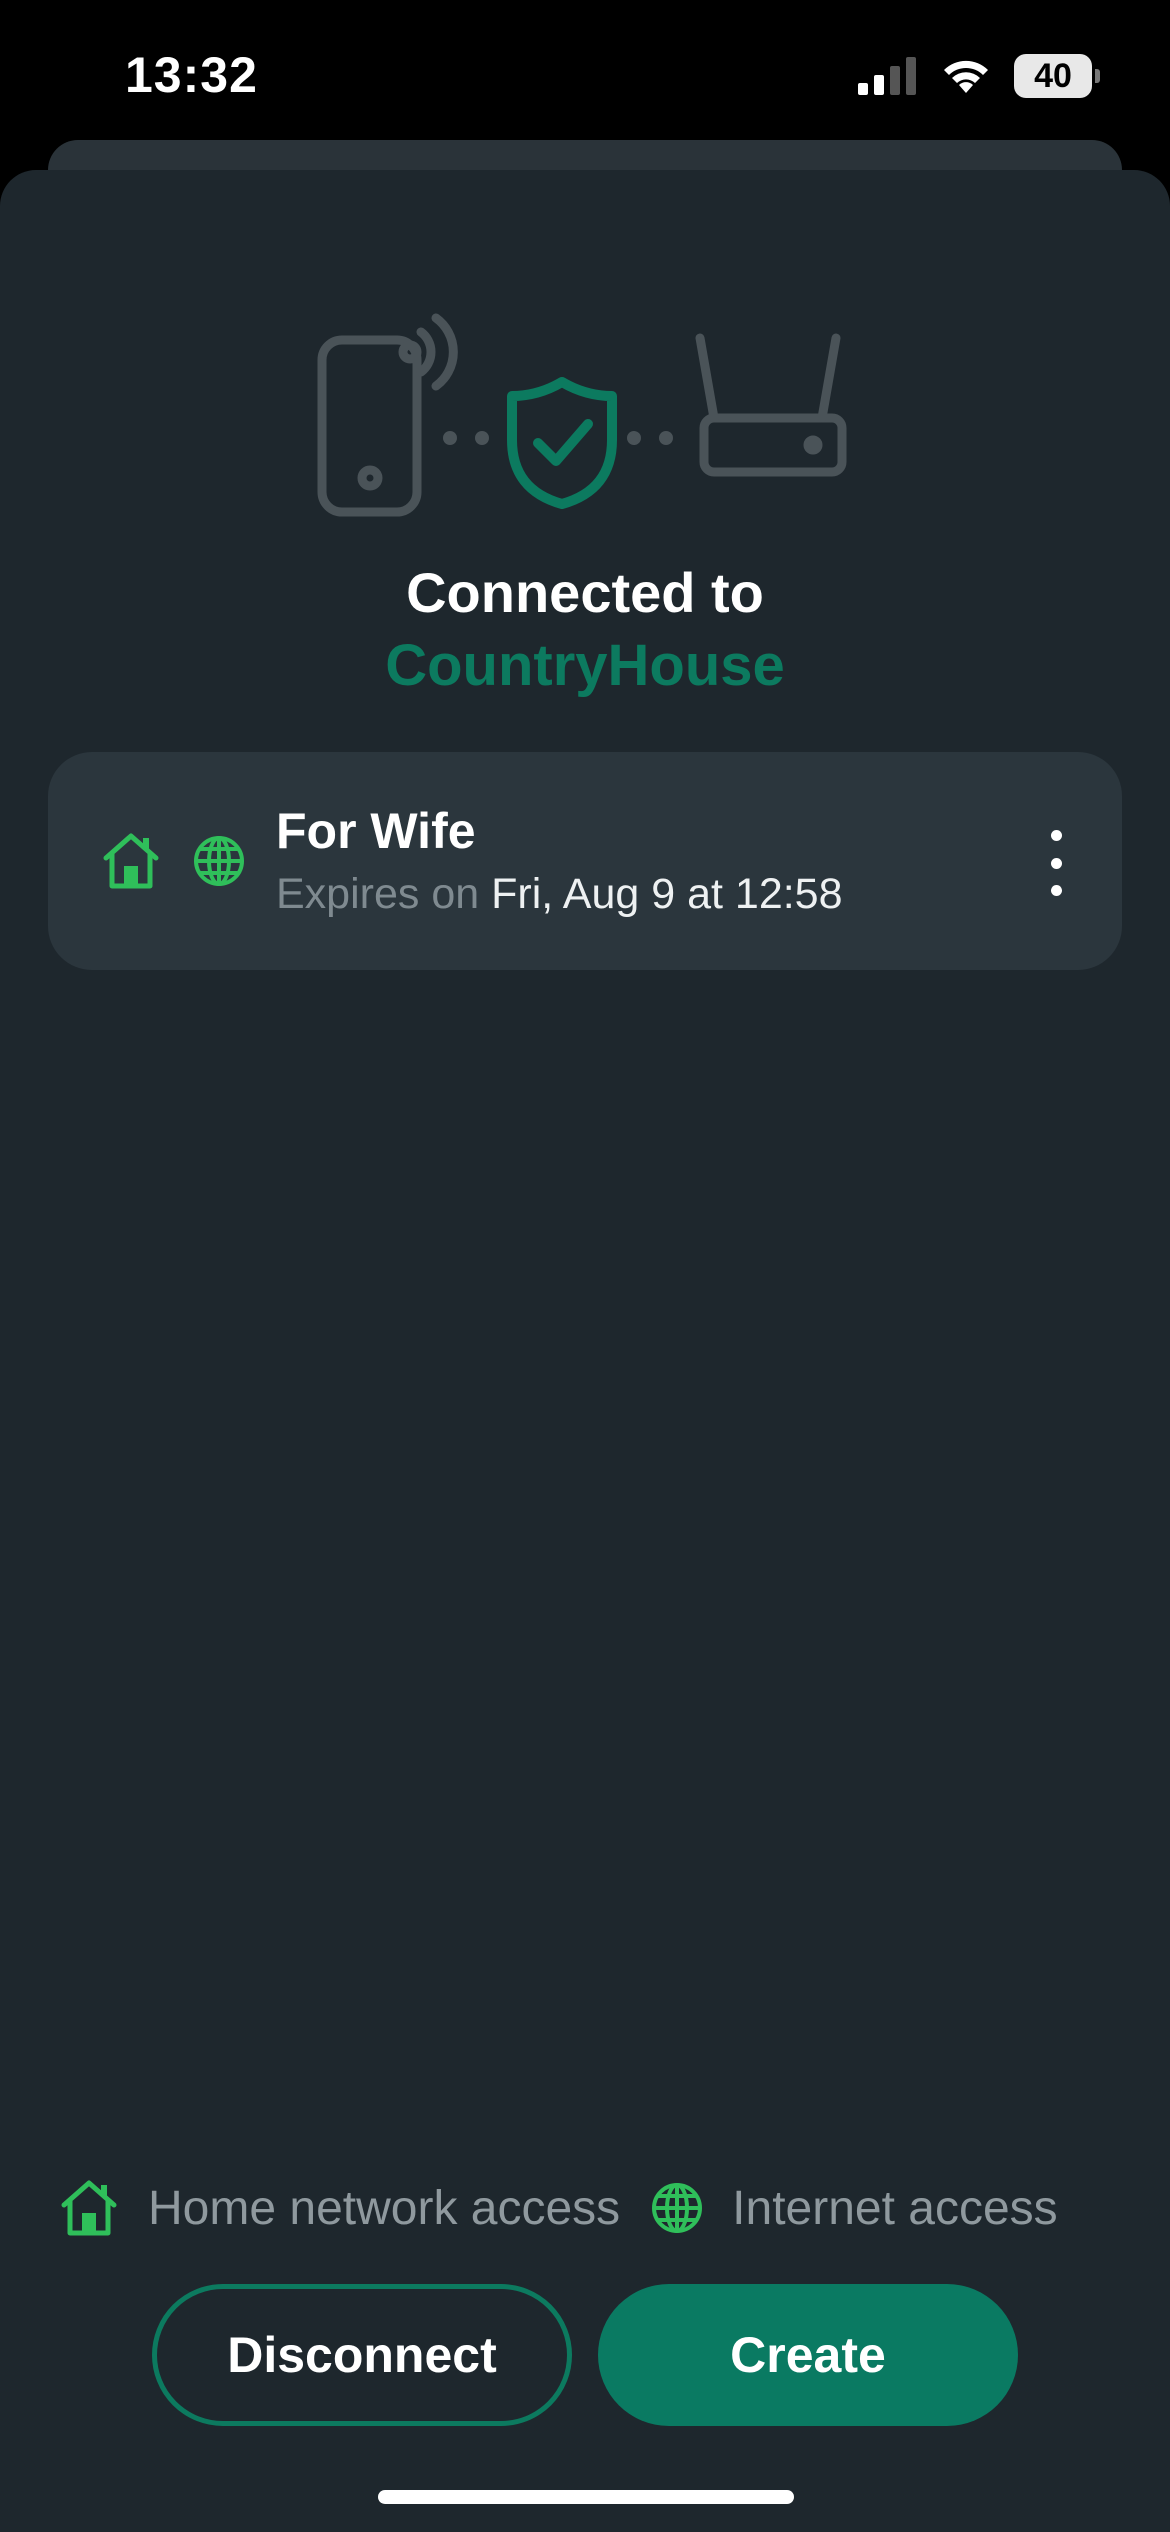 The image size is (1170, 2532). I want to click on invite-expiry: Expires on Fri, Aug 9 at 12:58, so click(559, 894).